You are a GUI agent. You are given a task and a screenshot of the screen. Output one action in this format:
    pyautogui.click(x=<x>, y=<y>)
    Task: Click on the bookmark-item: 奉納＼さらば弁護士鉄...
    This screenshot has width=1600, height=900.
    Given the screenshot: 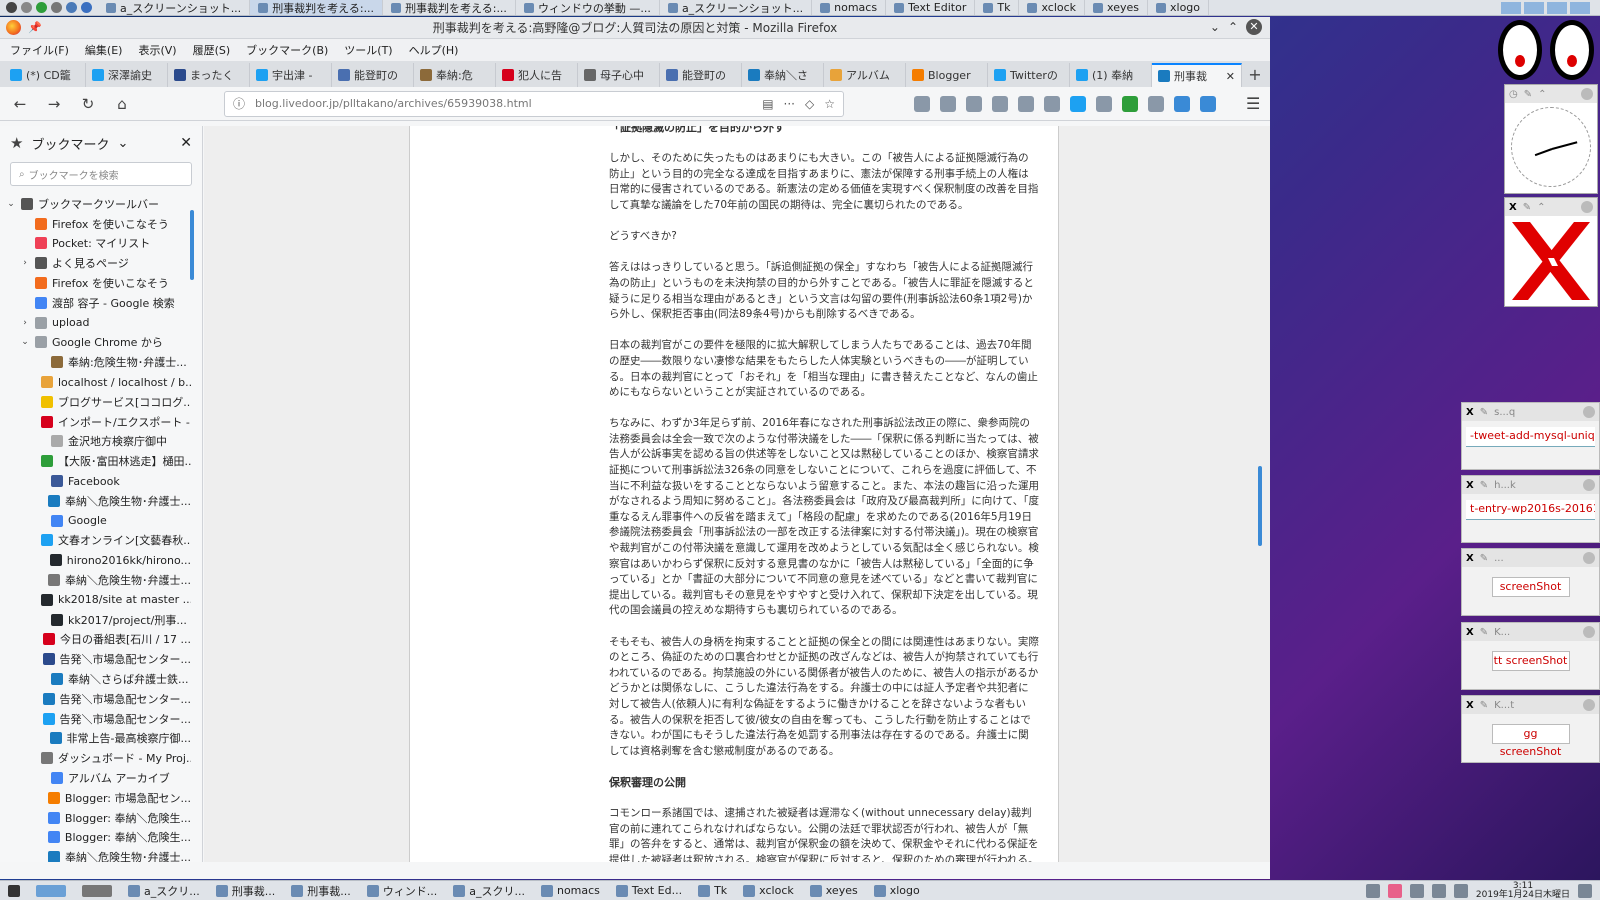 What is the action you would take?
    pyautogui.click(x=98, y=679)
    